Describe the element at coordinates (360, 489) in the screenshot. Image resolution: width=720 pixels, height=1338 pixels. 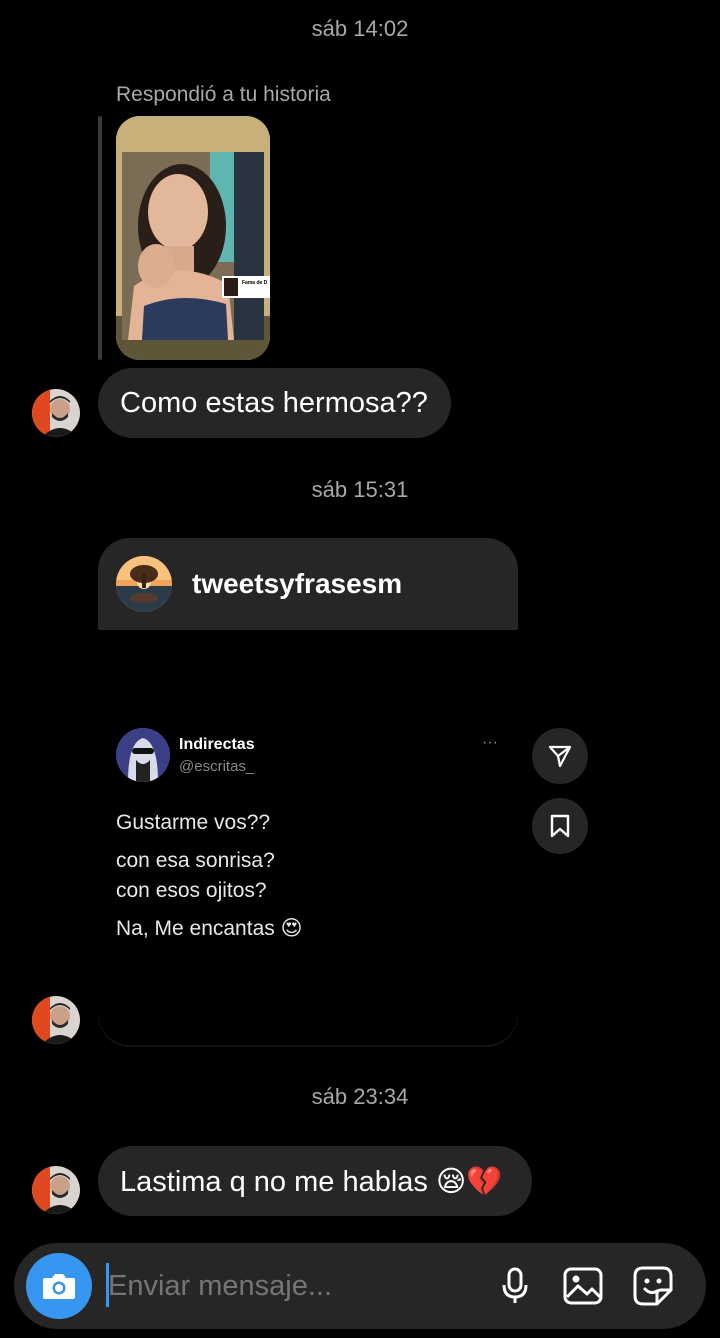
I see `timestamp: sáb 15:31` at that location.